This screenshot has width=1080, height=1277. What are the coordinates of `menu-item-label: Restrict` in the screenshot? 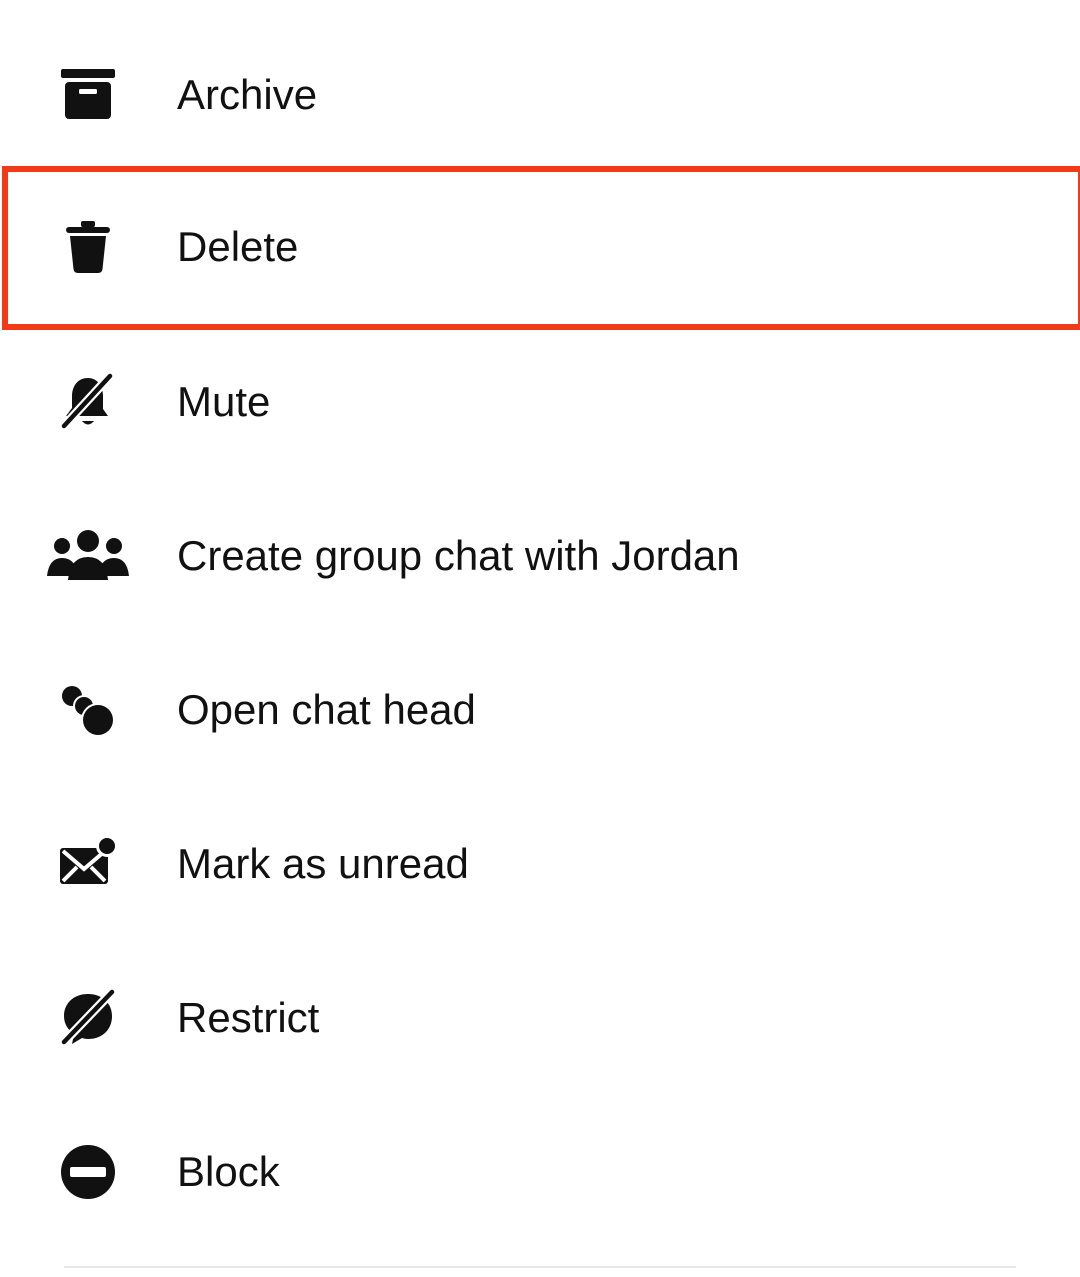 It's located at (248, 1017).